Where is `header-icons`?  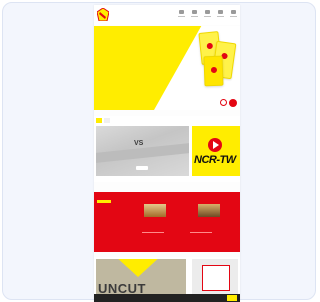
header-icons is located at coordinates (207, 14).